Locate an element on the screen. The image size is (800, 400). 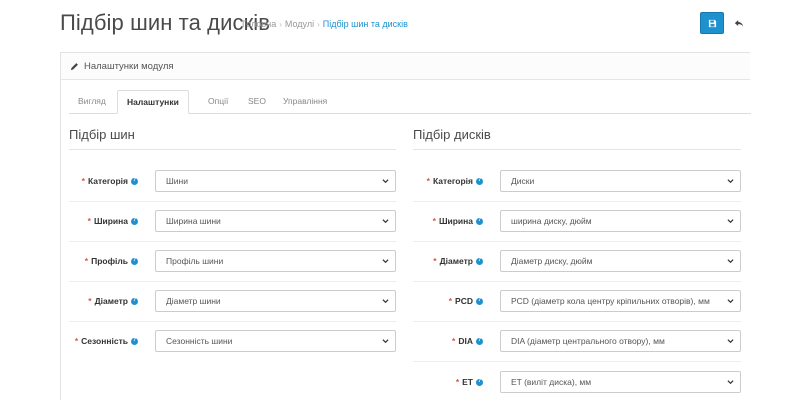
tires-diameter-select: Діаметр шини is located at coordinates (275, 301).